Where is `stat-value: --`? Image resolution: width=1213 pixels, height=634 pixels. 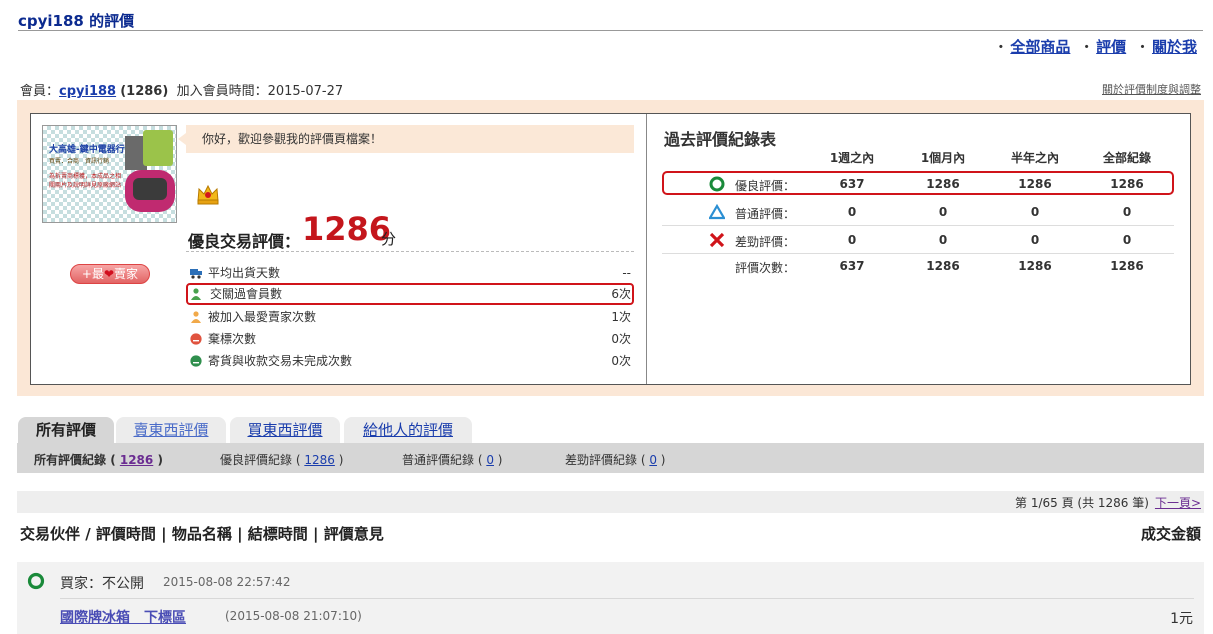
stat-value: -- is located at coordinates (626, 273).